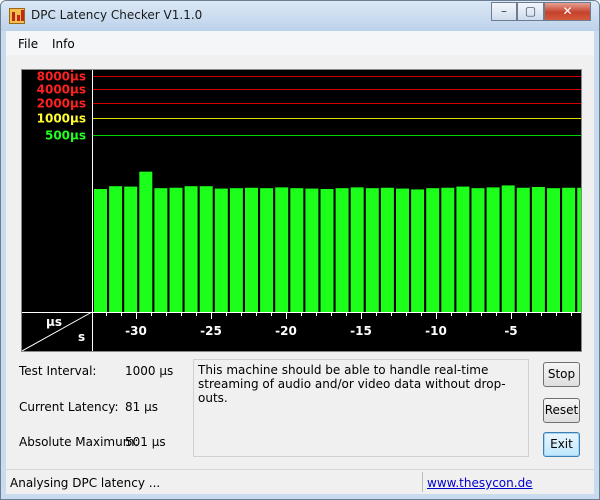  Describe the element at coordinates (65, 136) in the screenshot. I see `y-tick-label: 500µs` at that location.